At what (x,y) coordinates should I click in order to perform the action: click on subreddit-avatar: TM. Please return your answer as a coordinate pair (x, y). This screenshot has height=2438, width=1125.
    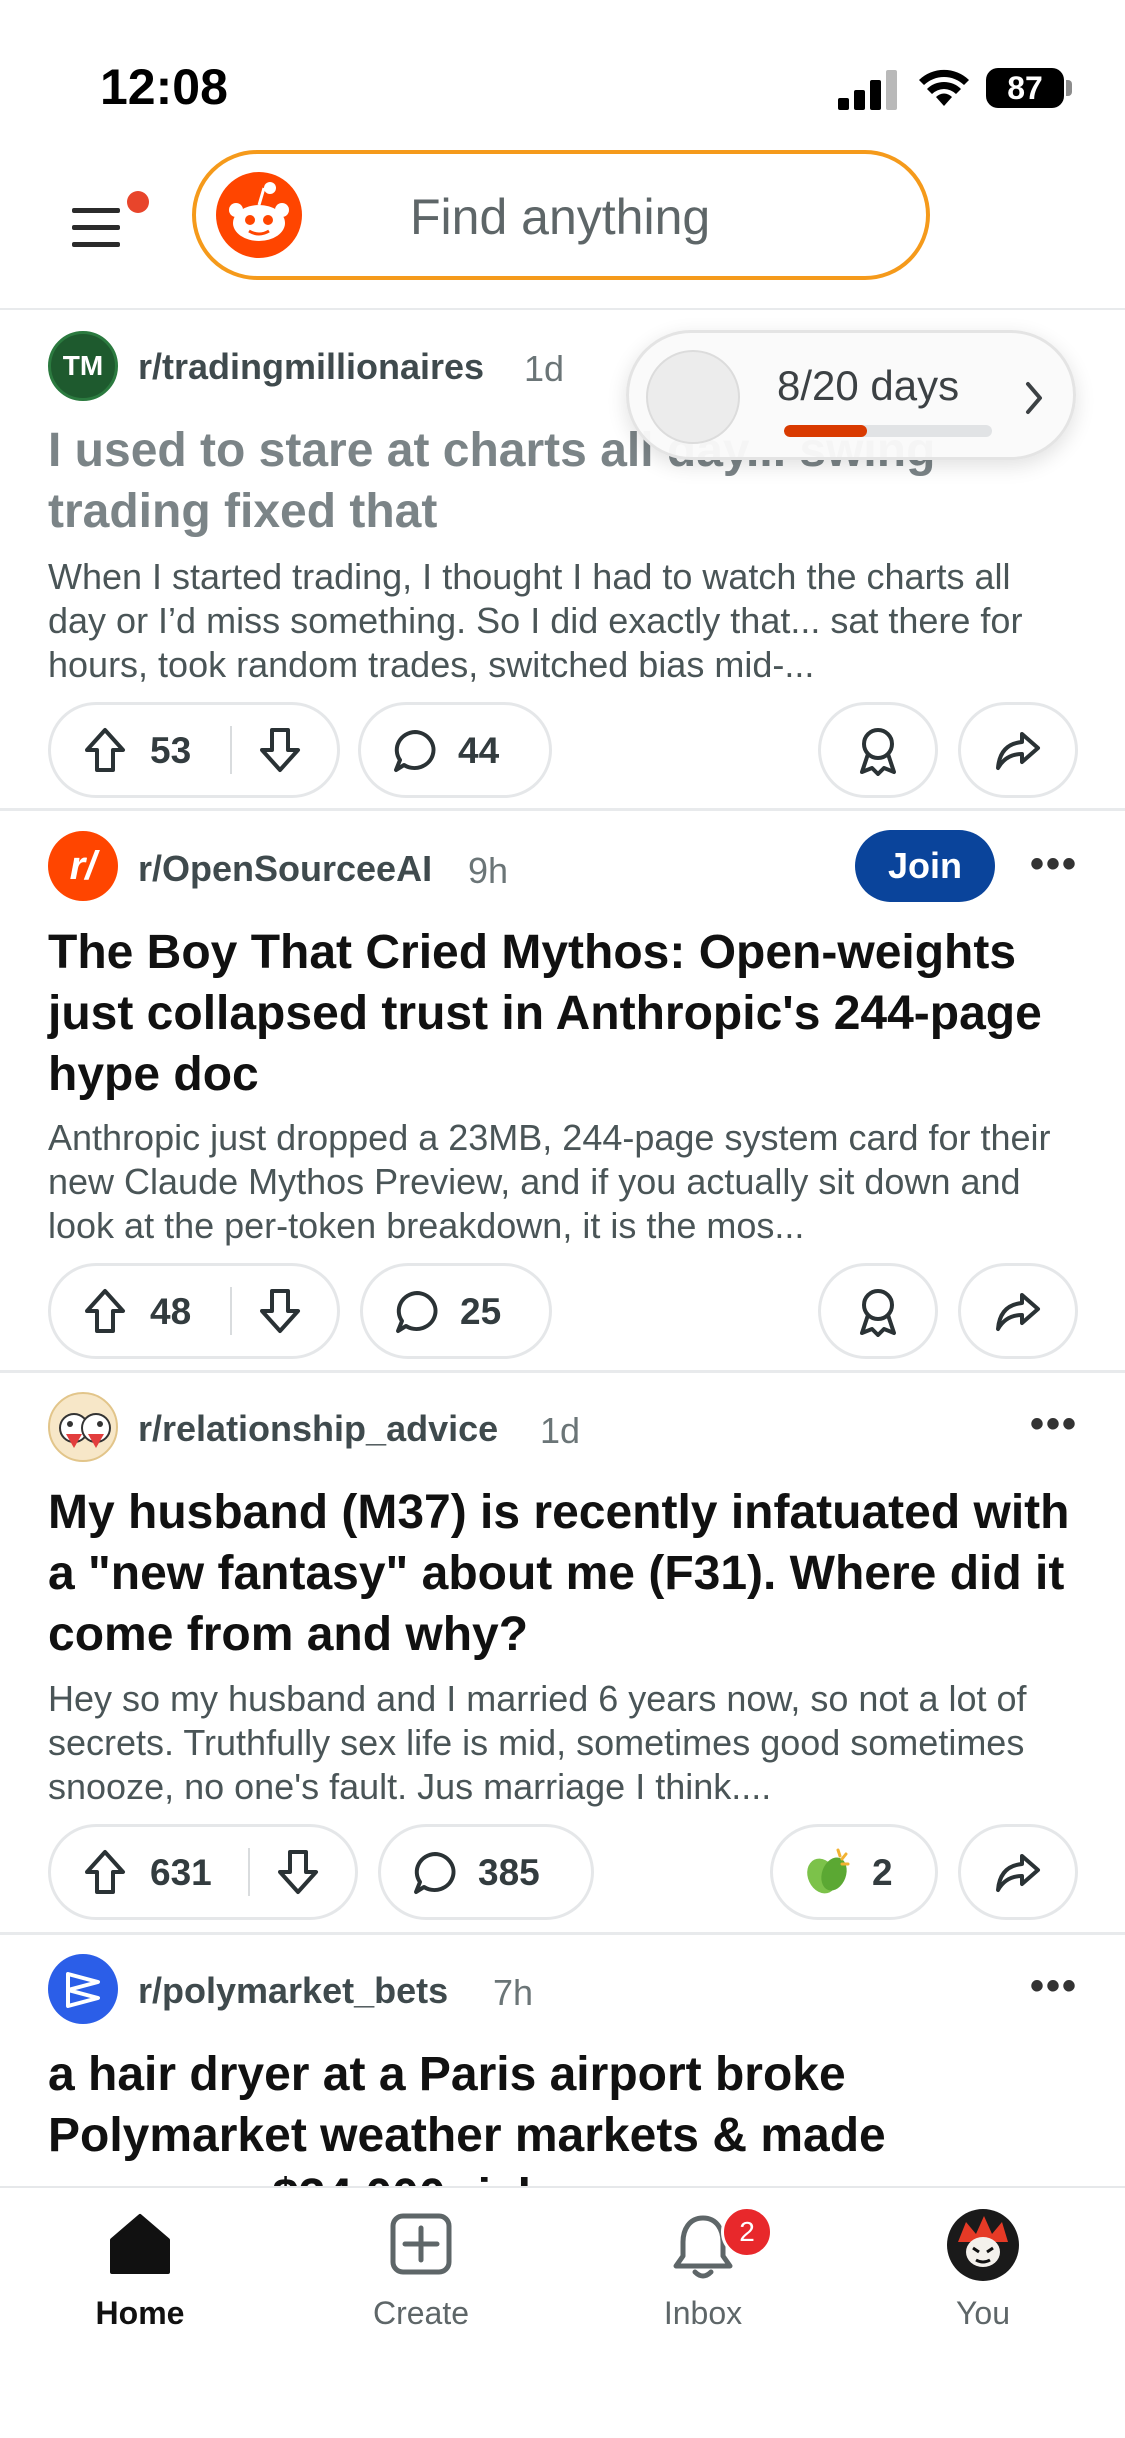
    Looking at the image, I should click on (83, 366).